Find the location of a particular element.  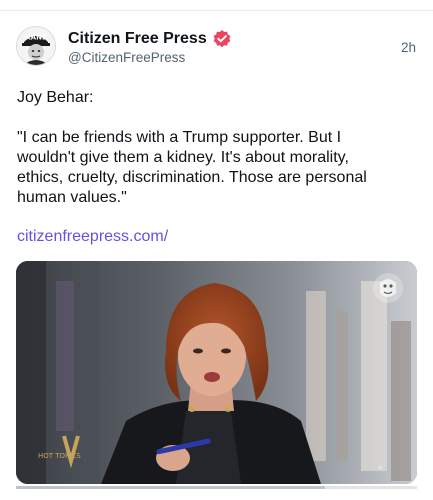

avatar-image: KANE is located at coordinates (36, 46).